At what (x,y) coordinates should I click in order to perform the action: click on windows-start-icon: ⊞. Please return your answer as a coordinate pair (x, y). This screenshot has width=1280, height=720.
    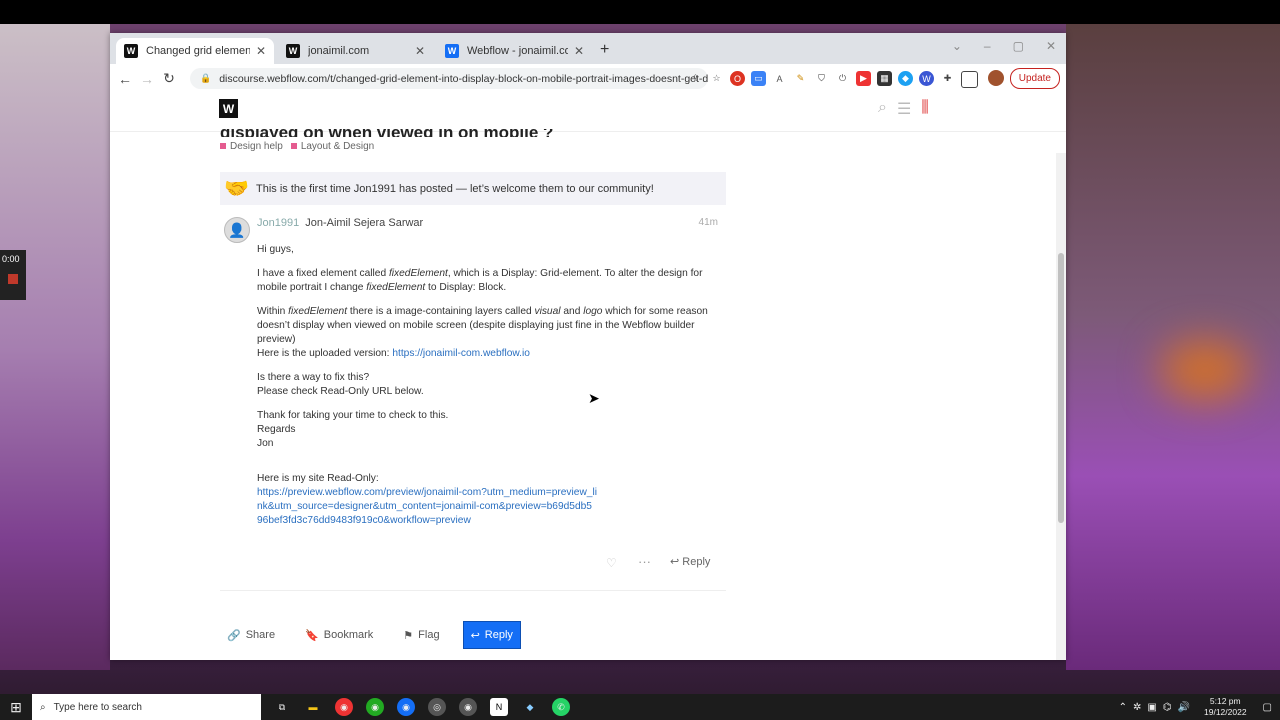
    Looking at the image, I should click on (16, 707).